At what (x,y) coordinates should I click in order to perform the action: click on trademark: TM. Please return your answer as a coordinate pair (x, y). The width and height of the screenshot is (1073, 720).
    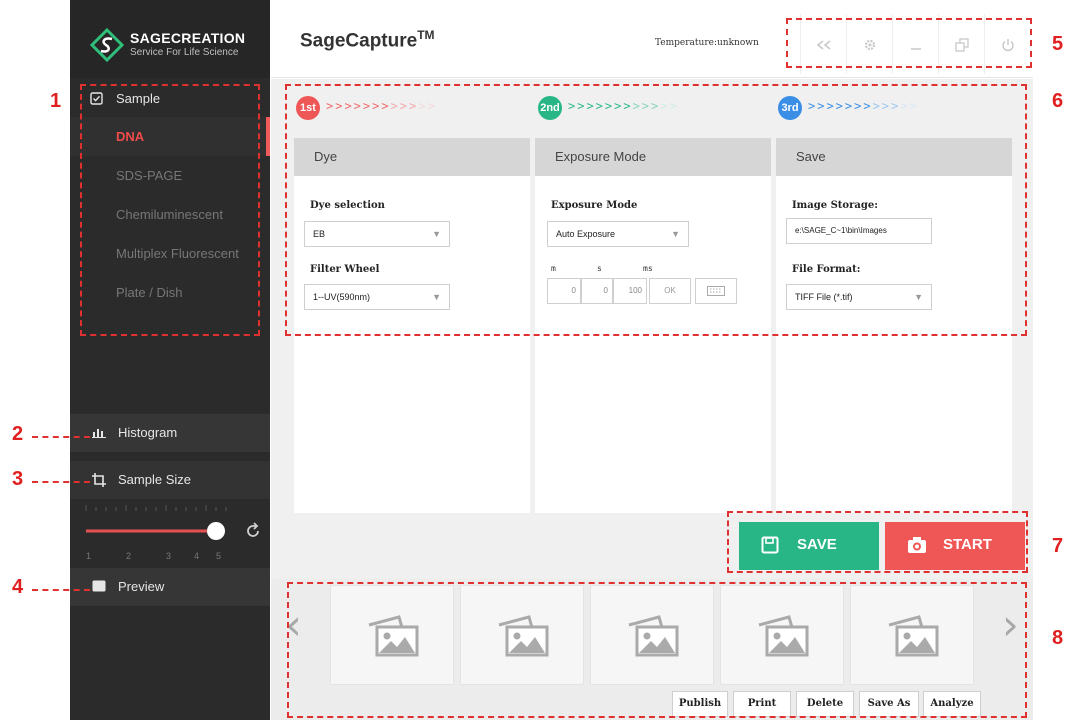
    Looking at the image, I should click on (426, 35).